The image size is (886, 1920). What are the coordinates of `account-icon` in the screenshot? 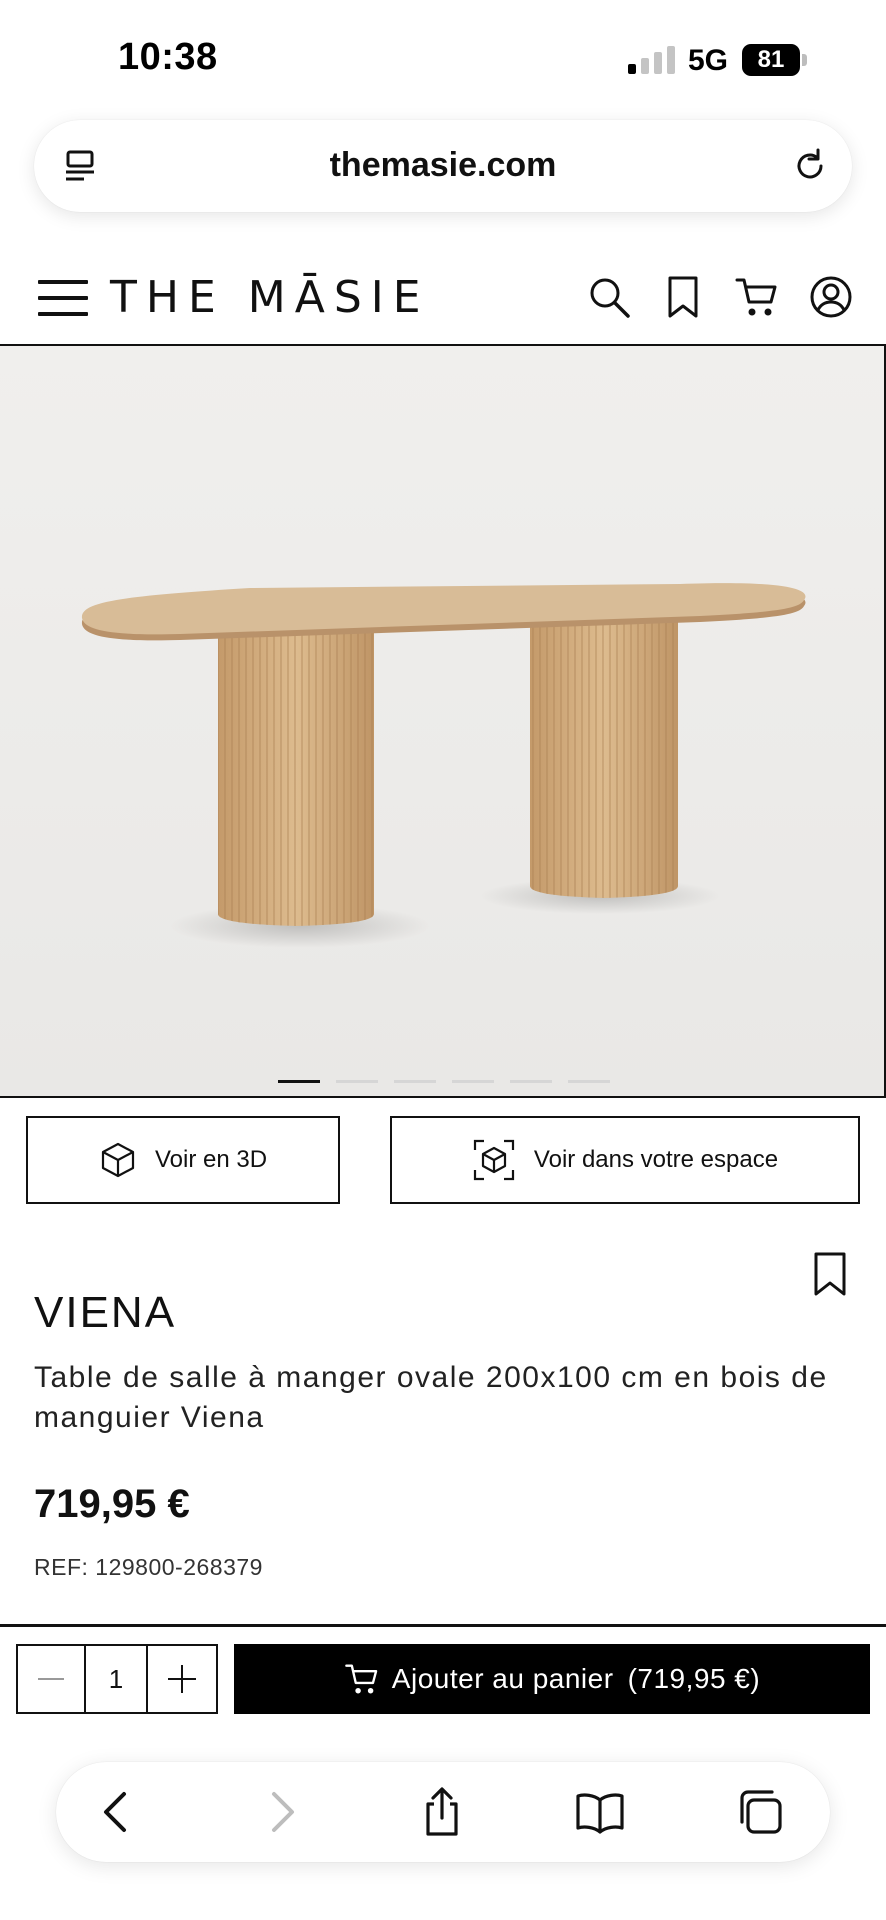 It's located at (831, 297).